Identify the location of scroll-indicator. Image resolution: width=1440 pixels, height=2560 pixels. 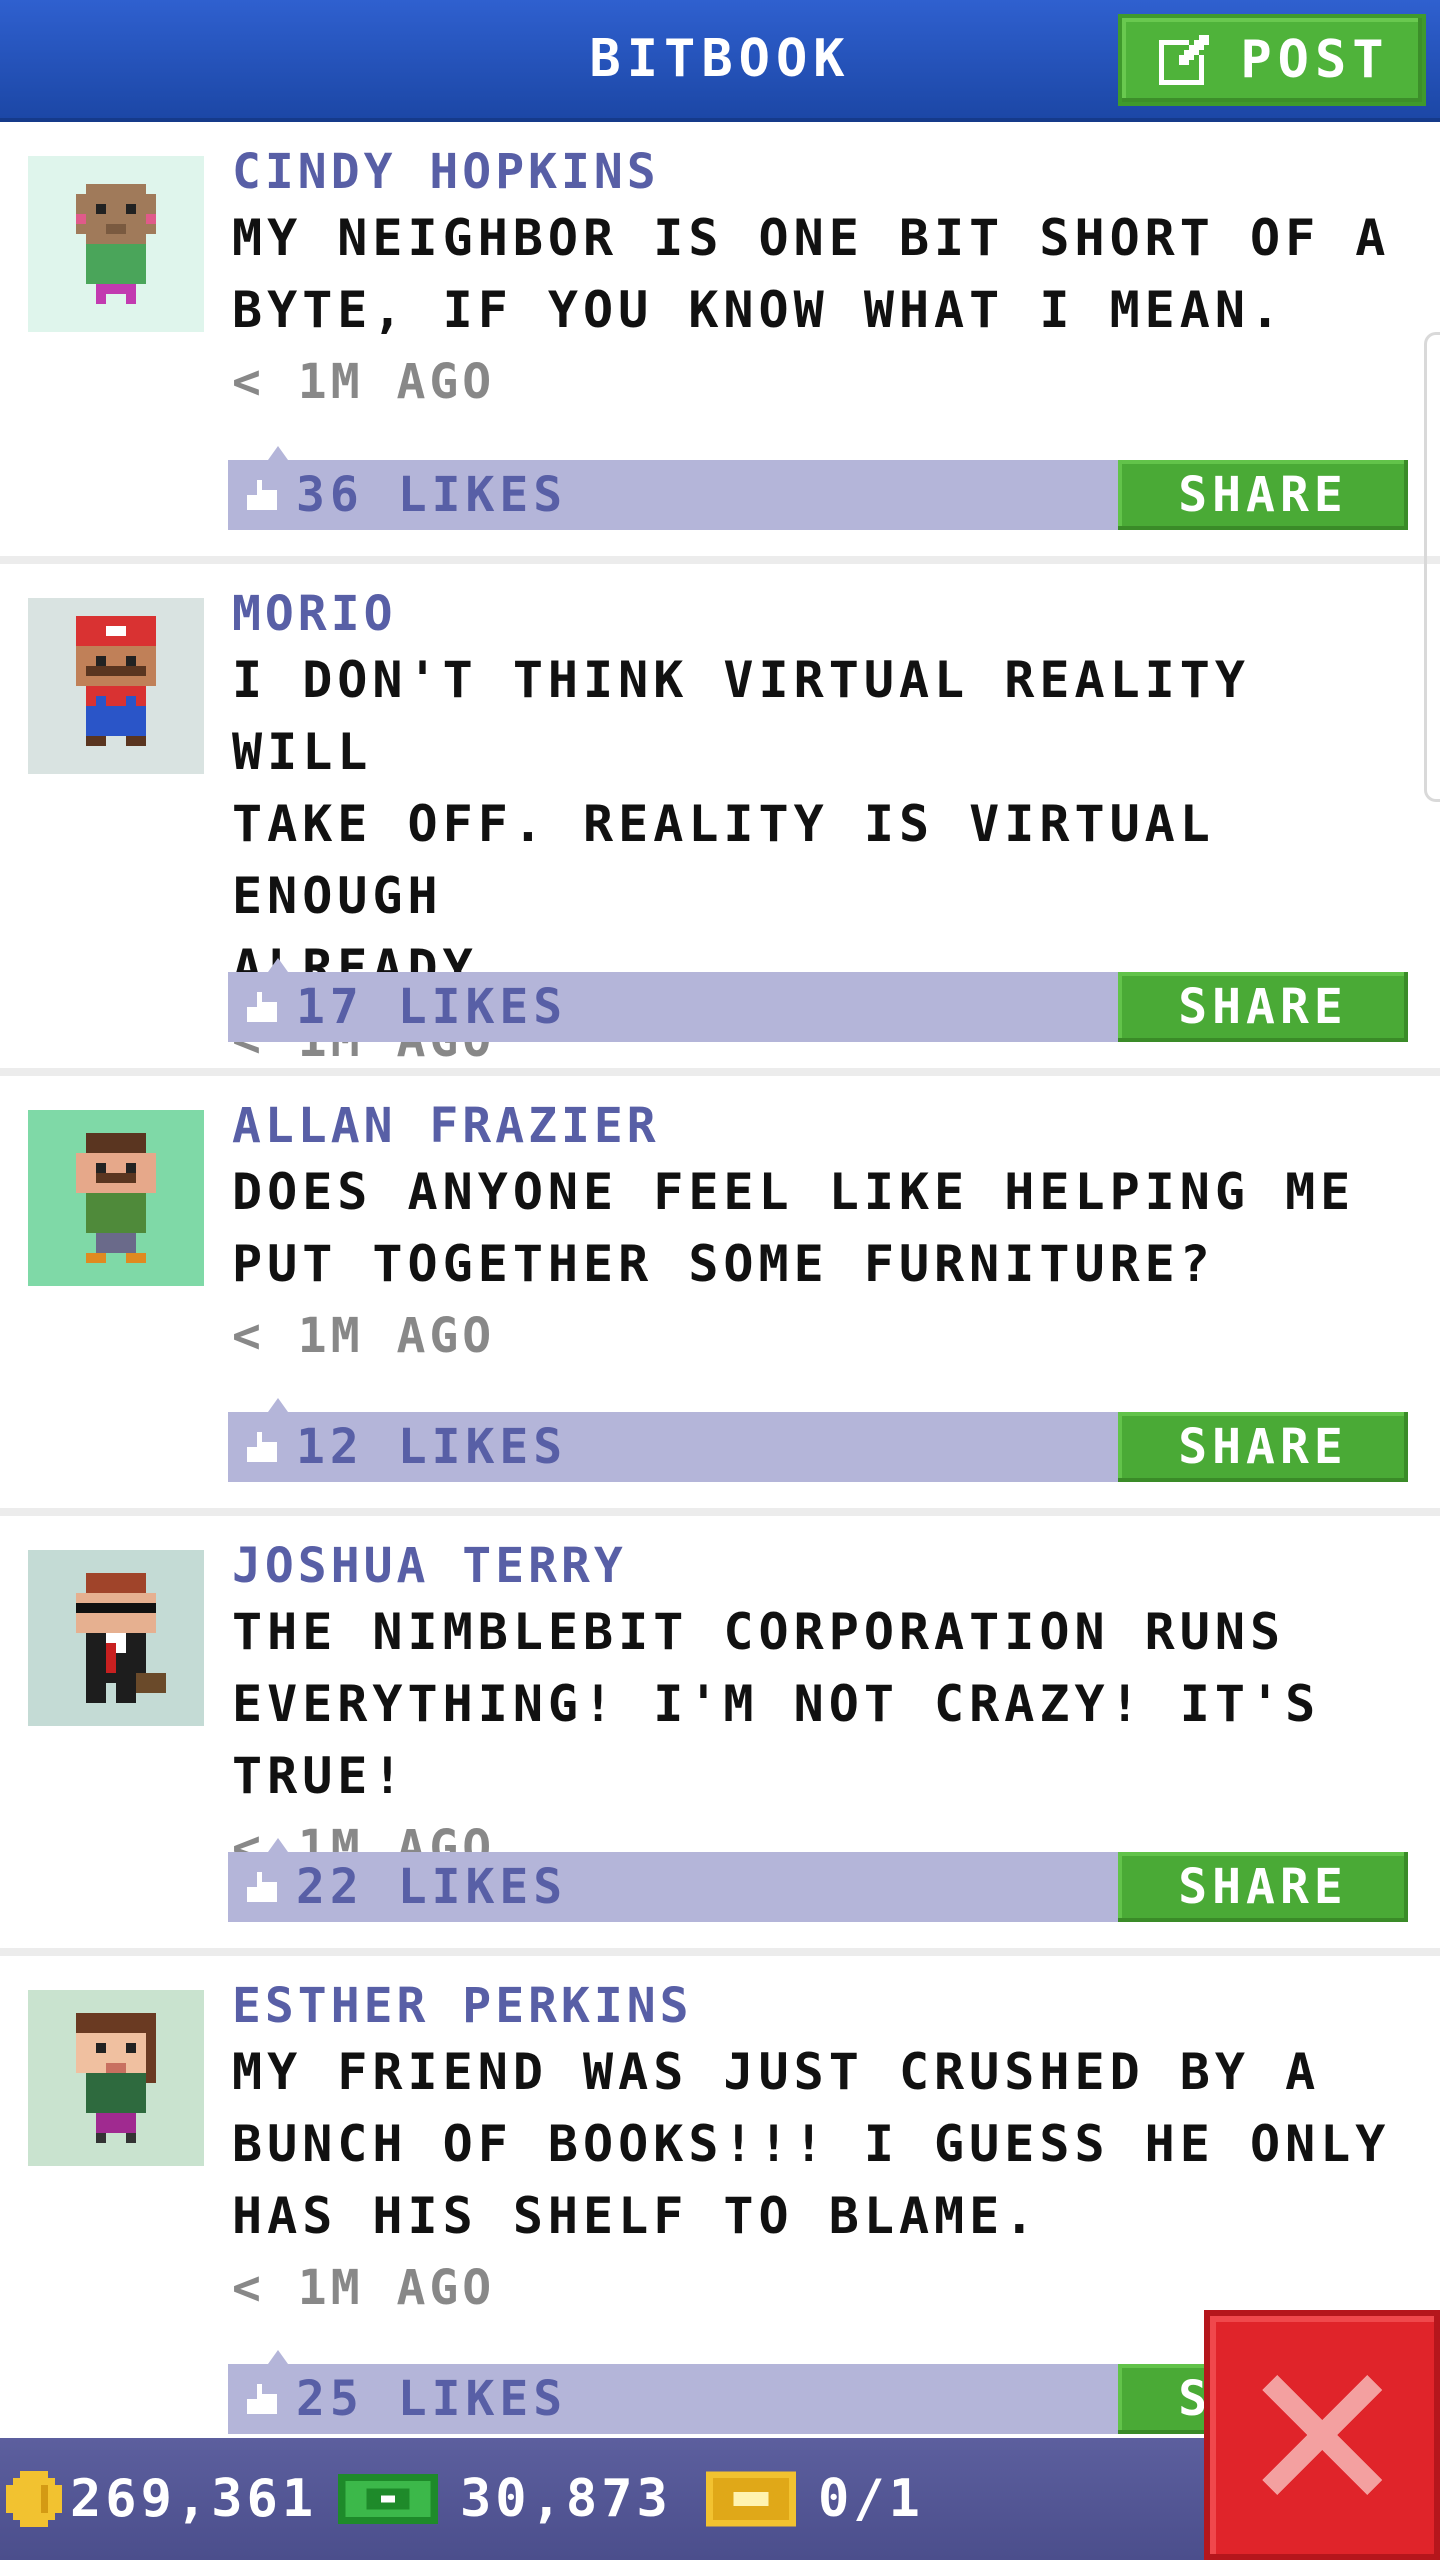
(1432, 567).